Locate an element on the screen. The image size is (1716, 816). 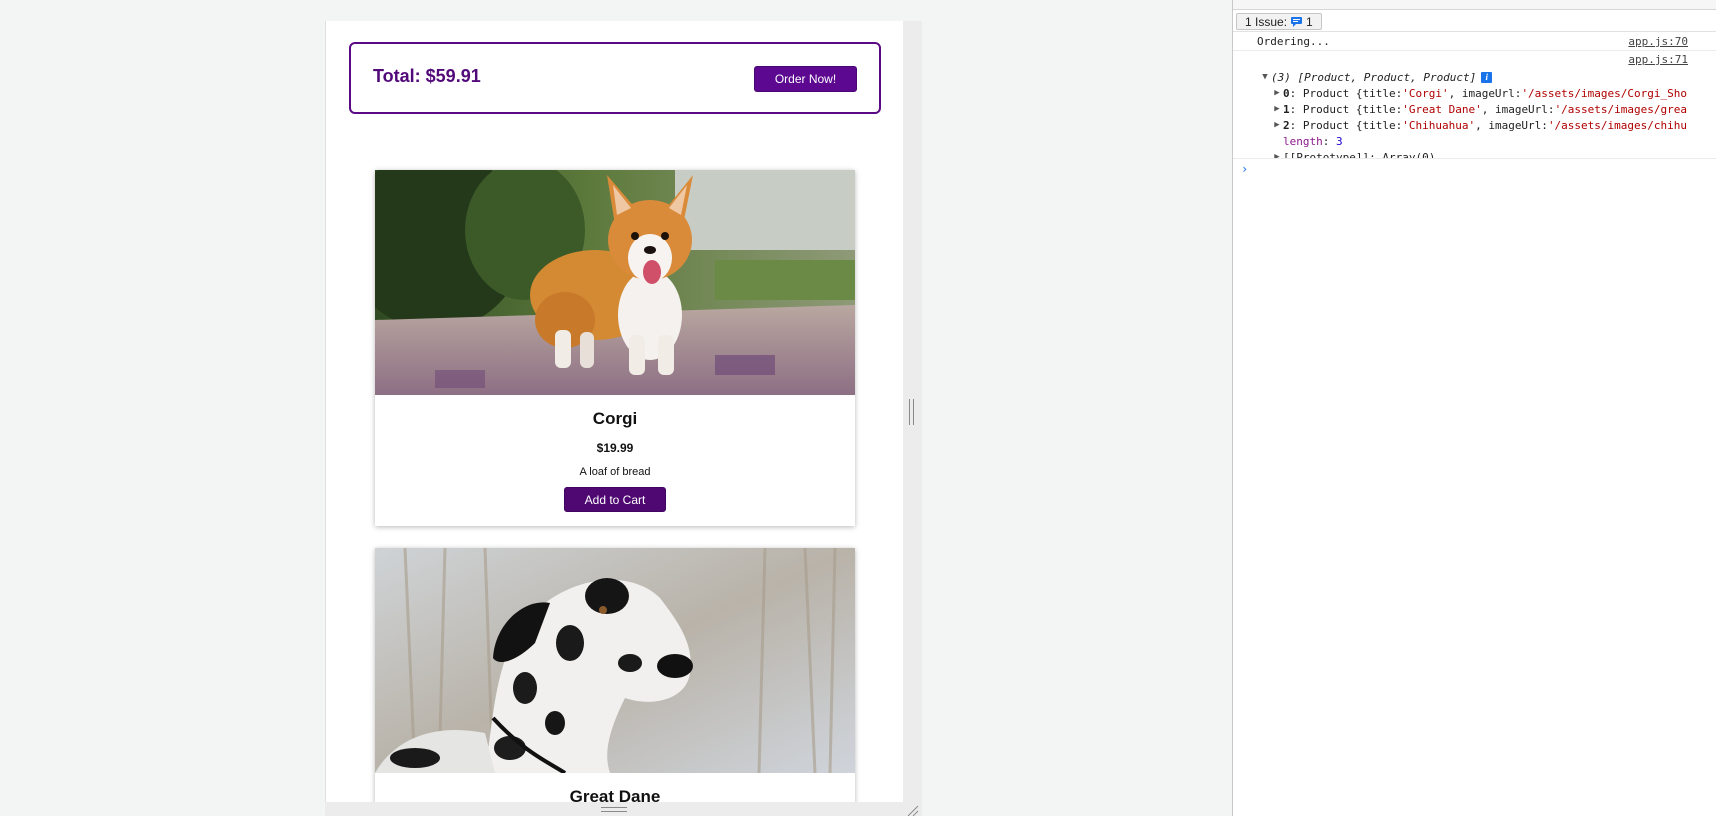
console-input: › is located at coordinates (1474, 169).